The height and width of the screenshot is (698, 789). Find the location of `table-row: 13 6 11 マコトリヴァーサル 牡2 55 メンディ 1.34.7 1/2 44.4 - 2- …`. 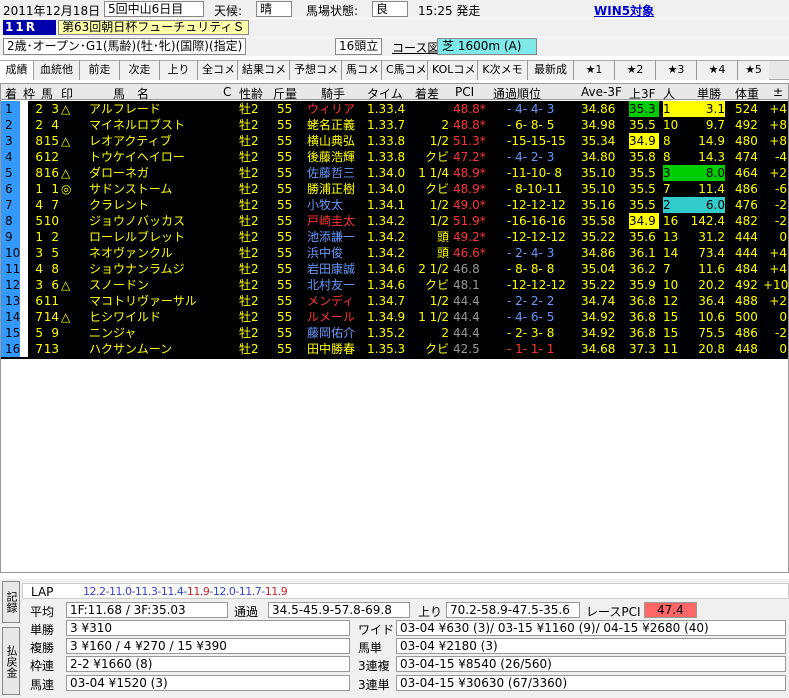

table-row: 13 6 11 マコトリヴァーサル 牡2 55 メンディ 1.34.7 1/2 44.4 - 2- … is located at coordinates (394, 301).